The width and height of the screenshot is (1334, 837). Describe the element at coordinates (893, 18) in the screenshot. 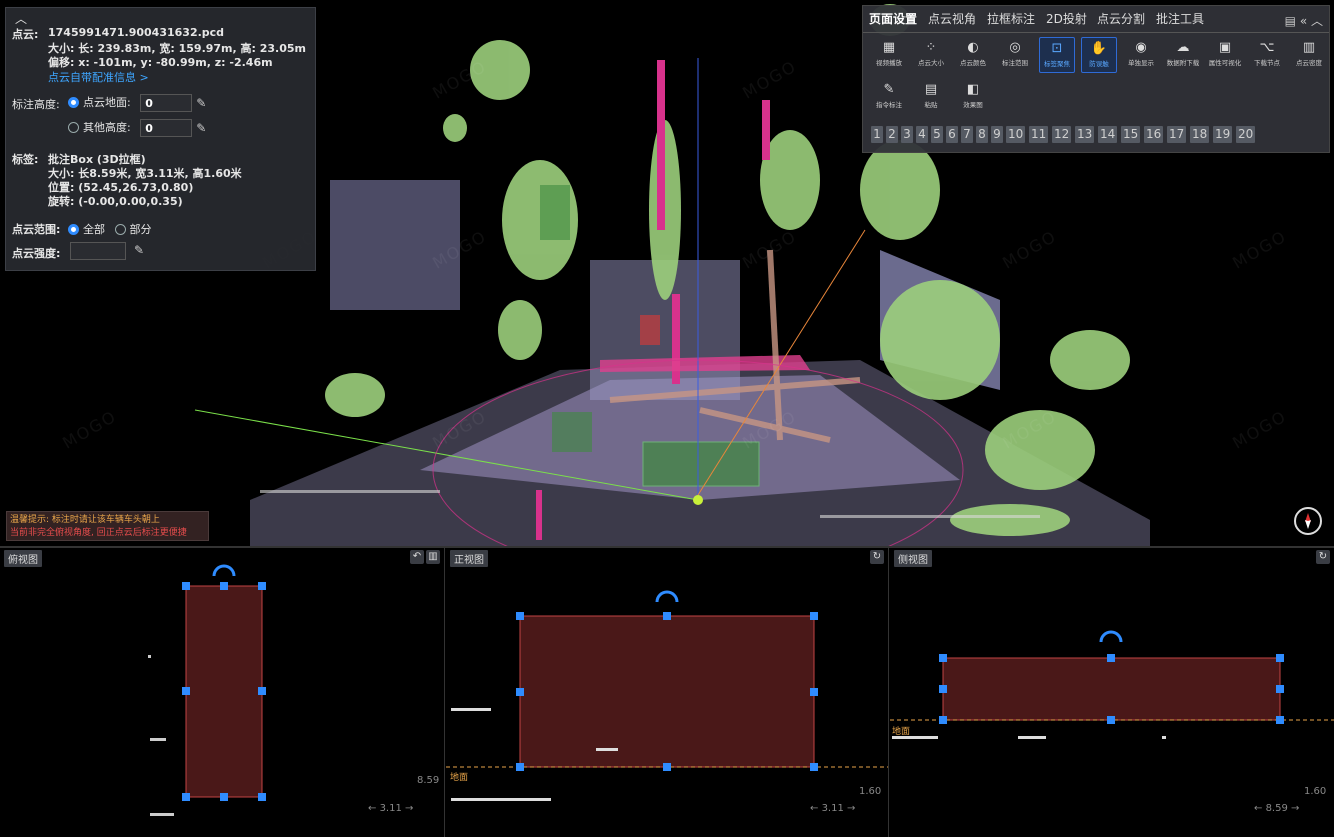

I see `tab-page-settings: 页面设置` at that location.